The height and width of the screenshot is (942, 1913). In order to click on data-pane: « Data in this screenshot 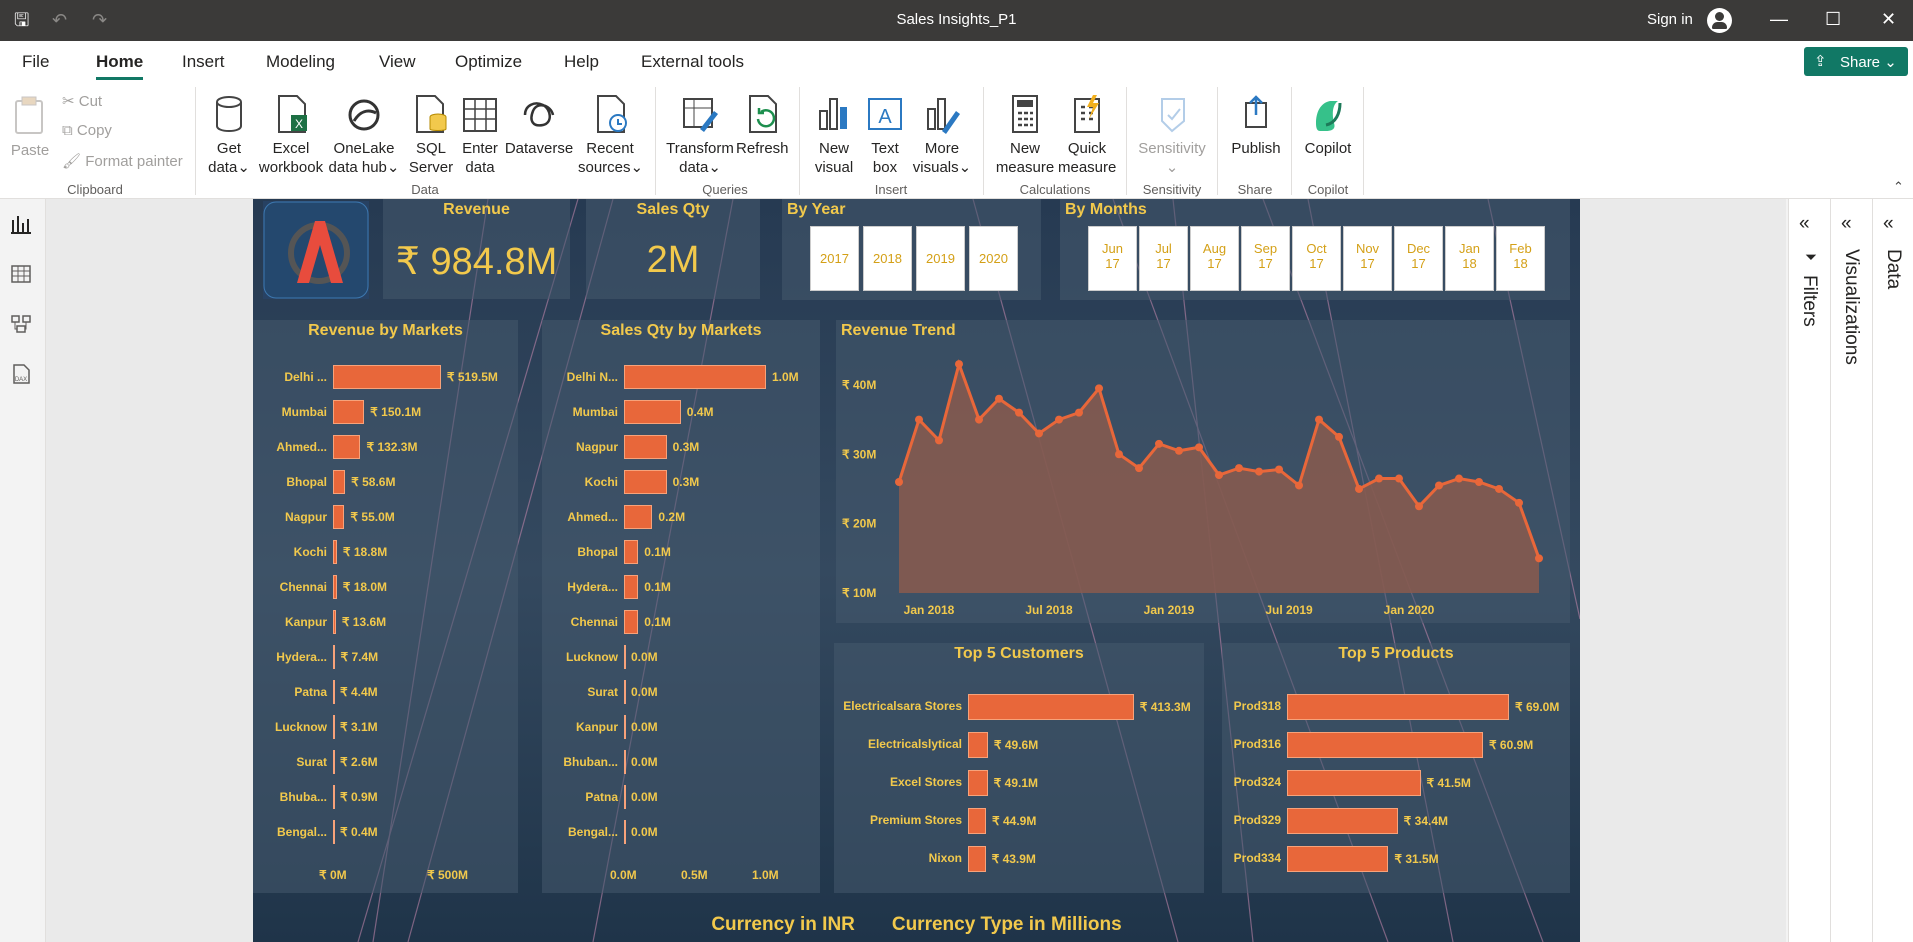, I will do `click(1892, 570)`.